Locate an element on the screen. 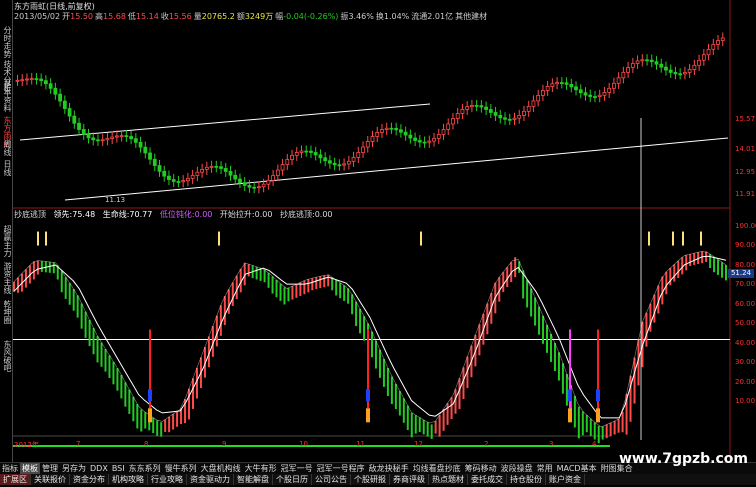 This screenshot has height=487, width=756. indicator-tab-2: 管理 is located at coordinates (50, 468).